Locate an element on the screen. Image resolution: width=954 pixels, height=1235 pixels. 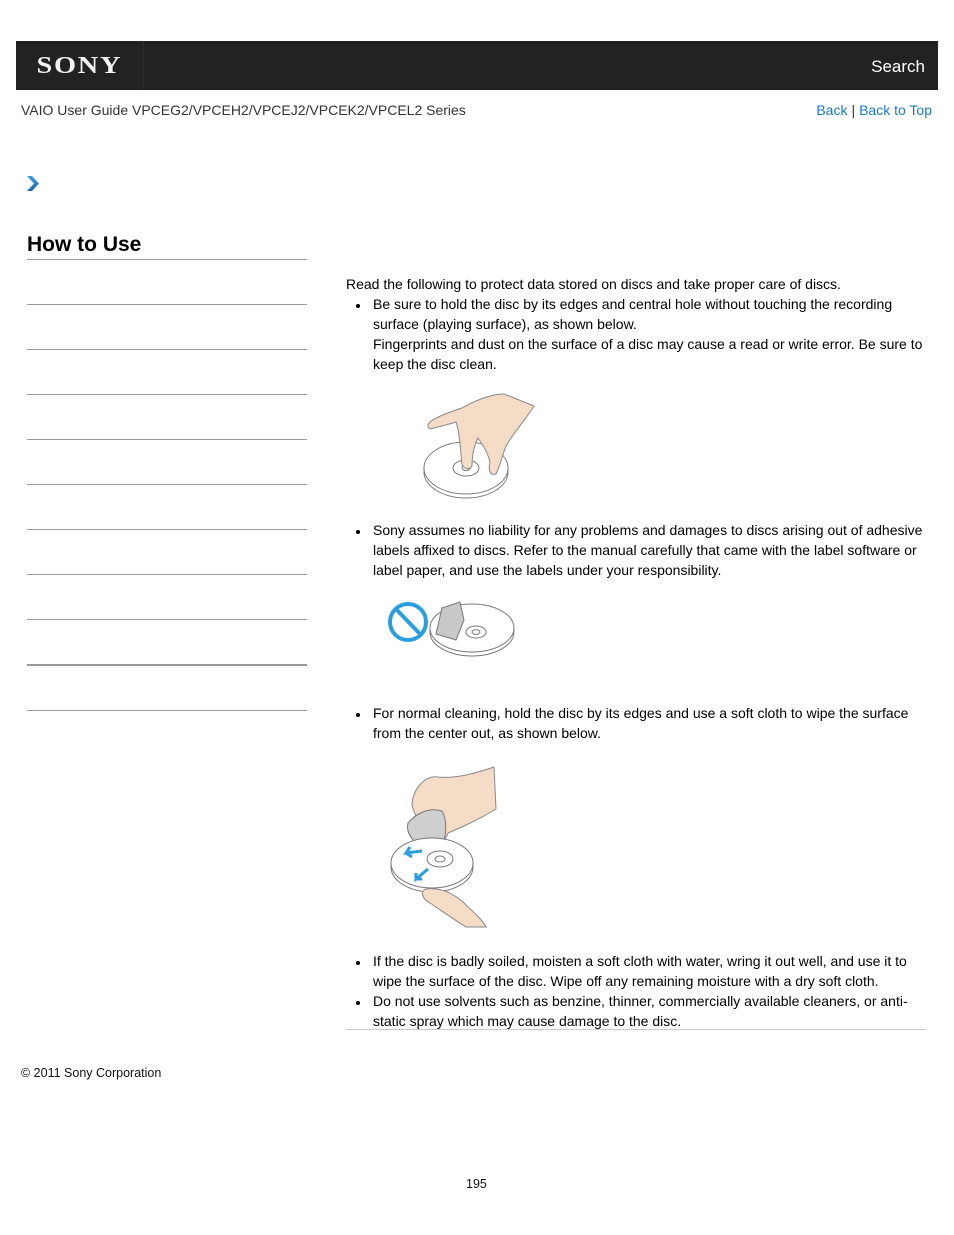
header-bar: SONY Search is located at coordinates (477, 65).